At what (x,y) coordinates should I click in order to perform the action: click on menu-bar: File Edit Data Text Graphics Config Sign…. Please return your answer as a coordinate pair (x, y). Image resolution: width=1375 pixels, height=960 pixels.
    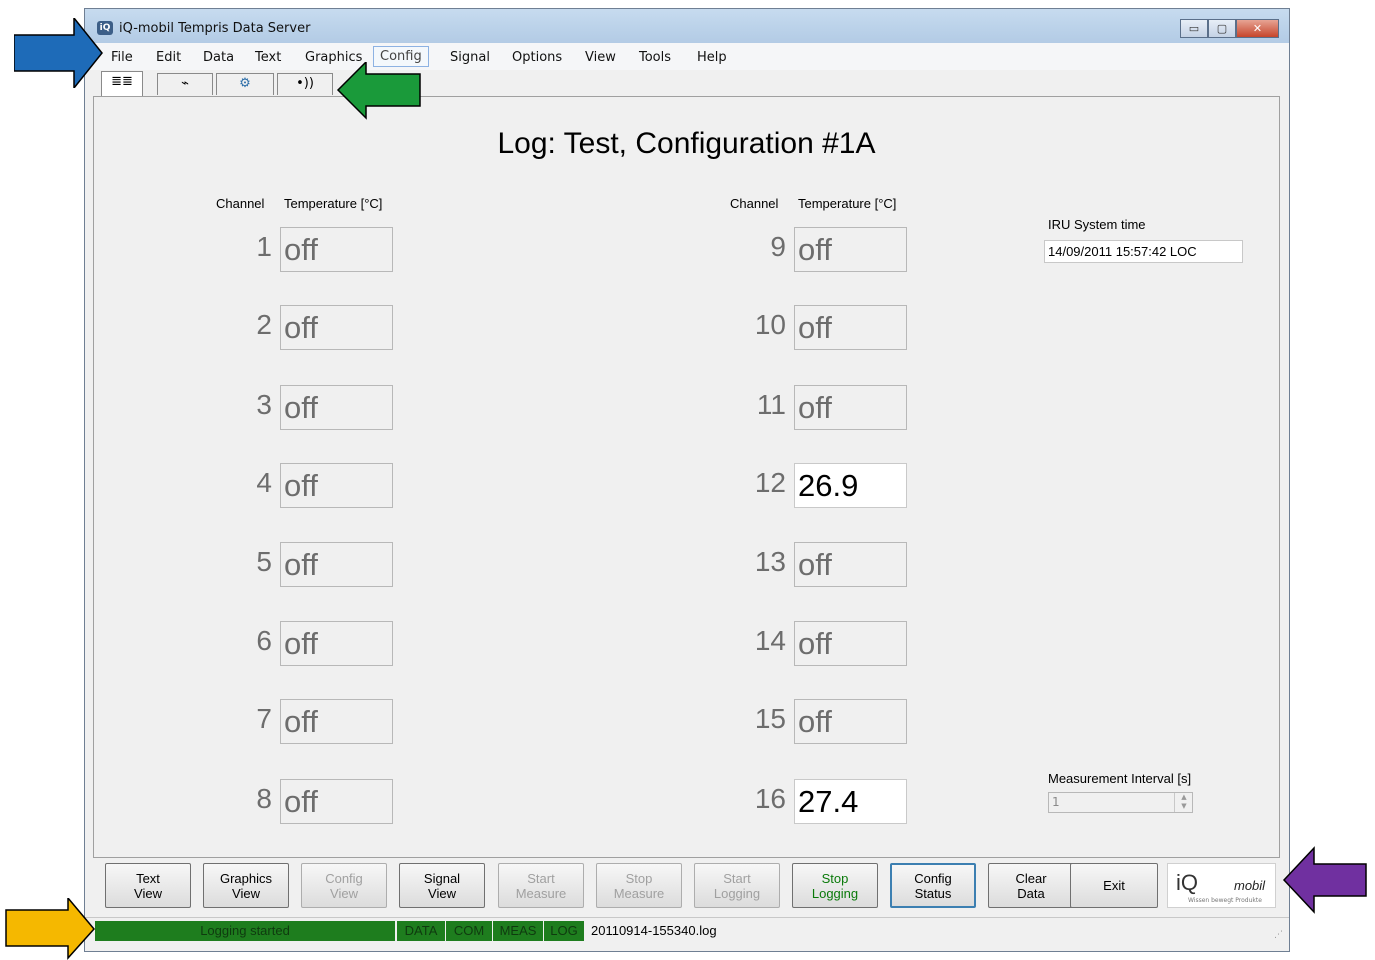
    Looking at the image, I should click on (687, 56).